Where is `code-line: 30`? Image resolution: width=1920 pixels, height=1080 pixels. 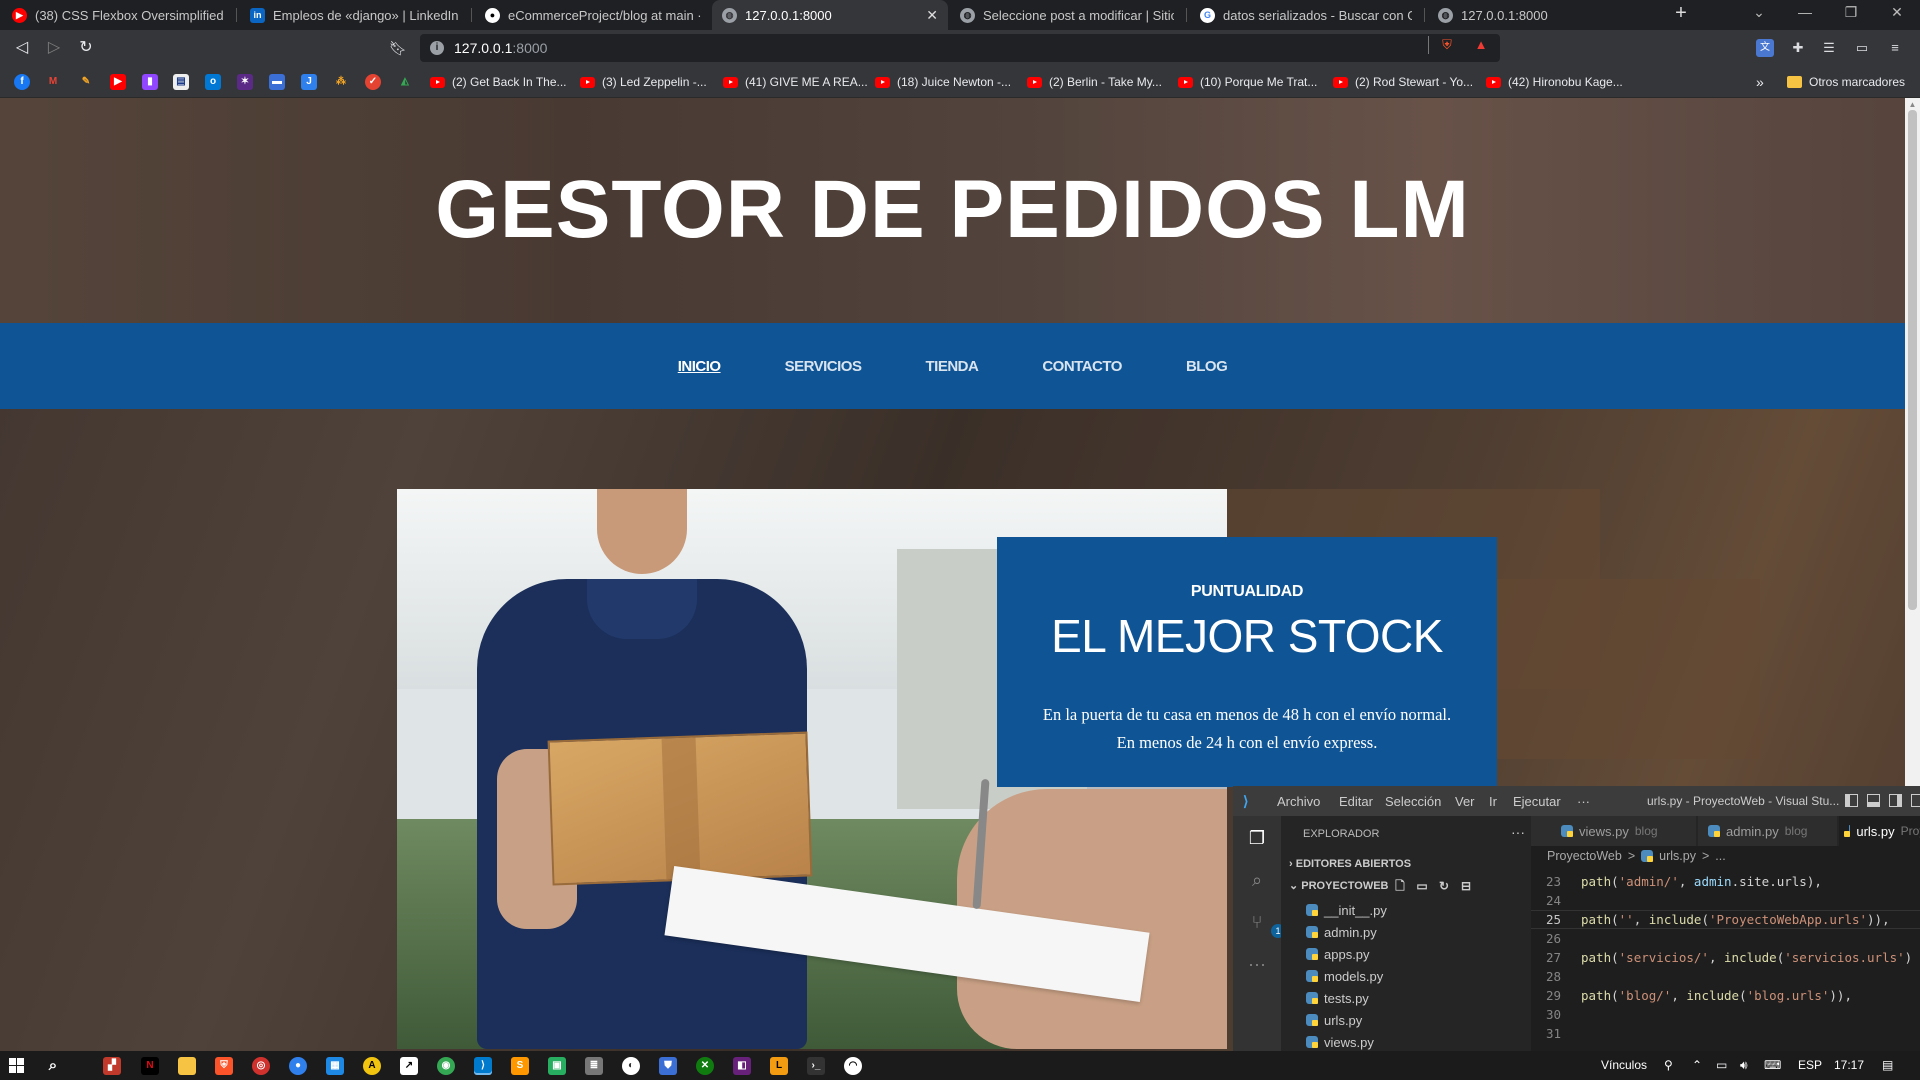
code-line: 30 is located at coordinates (1725, 1014).